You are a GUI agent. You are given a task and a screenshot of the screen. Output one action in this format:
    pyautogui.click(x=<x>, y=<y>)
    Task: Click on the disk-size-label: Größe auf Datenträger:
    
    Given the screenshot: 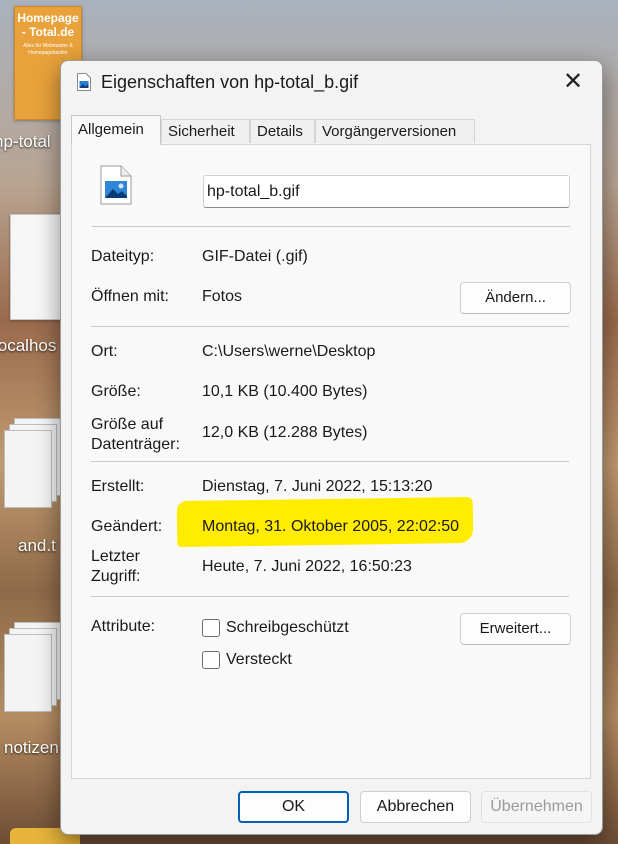 What is the action you would take?
    pyautogui.click(x=135, y=435)
    